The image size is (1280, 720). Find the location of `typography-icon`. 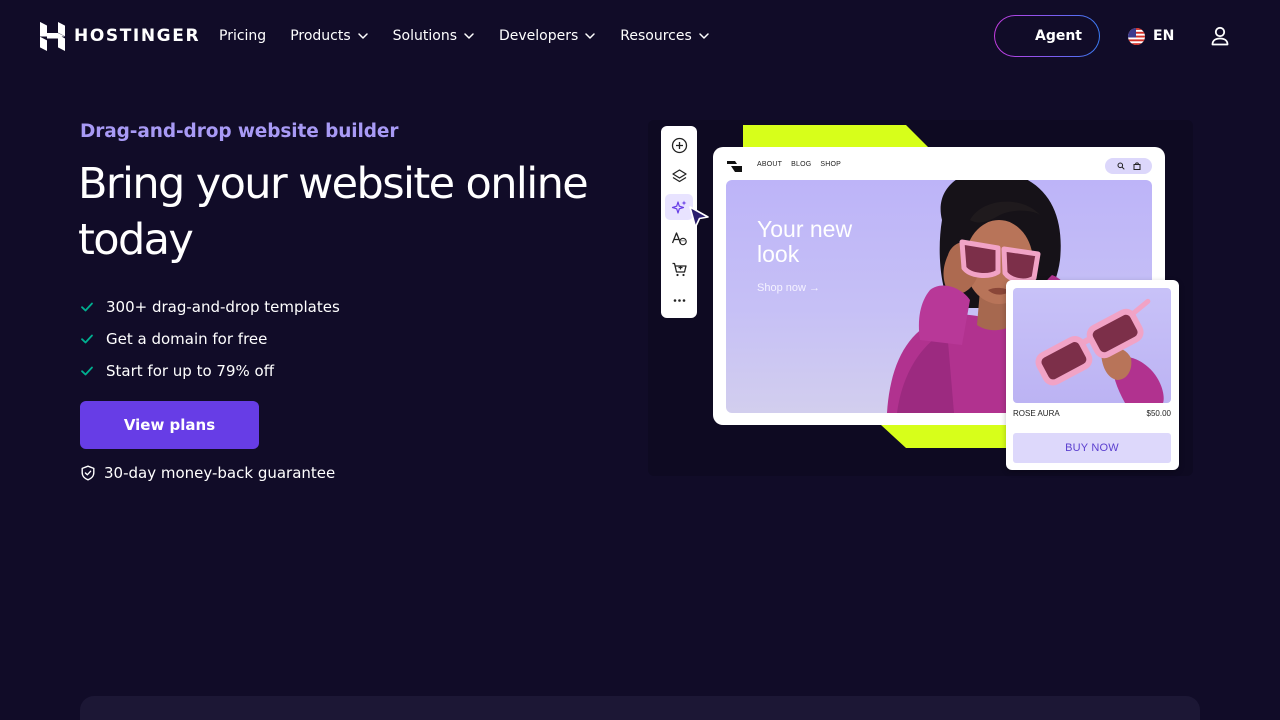

typography-icon is located at coordinates (679, 238).